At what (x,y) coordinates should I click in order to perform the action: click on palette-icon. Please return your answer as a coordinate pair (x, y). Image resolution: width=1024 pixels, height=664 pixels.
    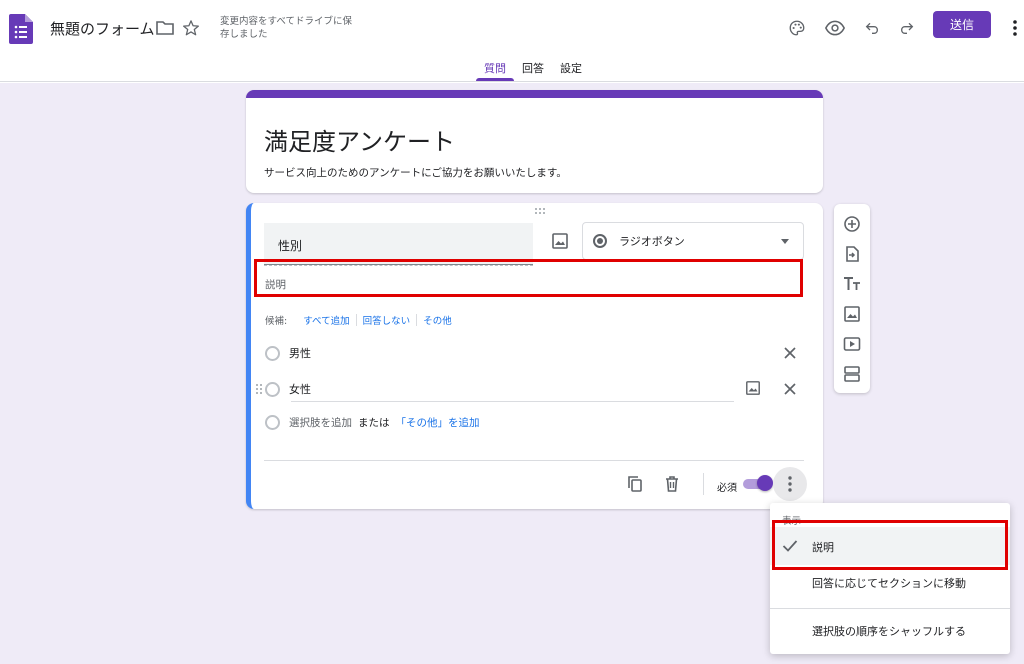
    Looking at the image, I should click on (797, 28).